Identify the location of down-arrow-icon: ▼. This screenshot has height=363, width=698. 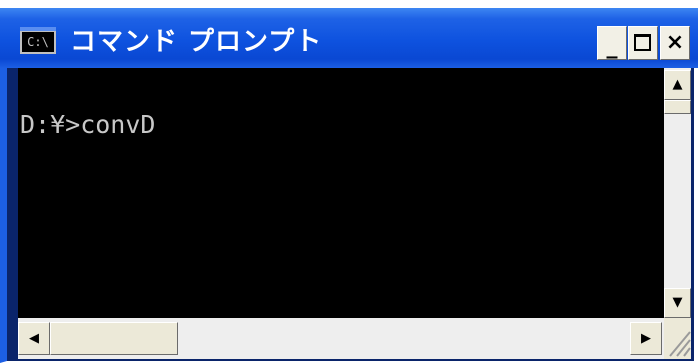
(677, 302).